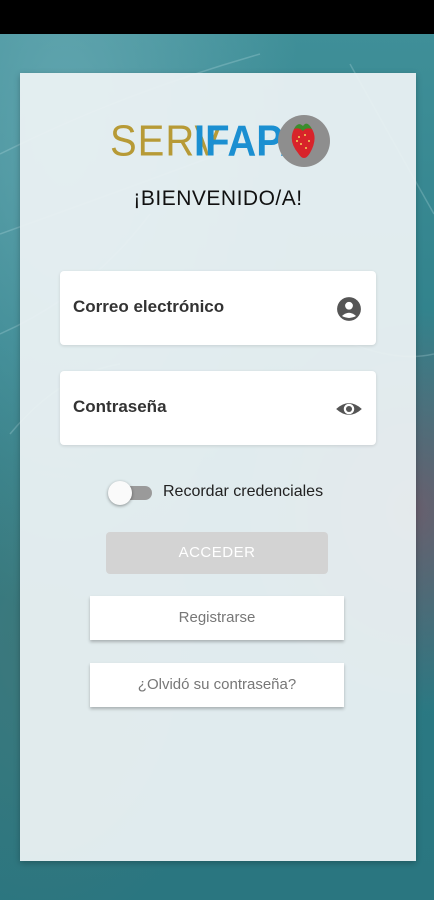  I want to click on email-placeholder: Correo electrónico, so click(149, 306).